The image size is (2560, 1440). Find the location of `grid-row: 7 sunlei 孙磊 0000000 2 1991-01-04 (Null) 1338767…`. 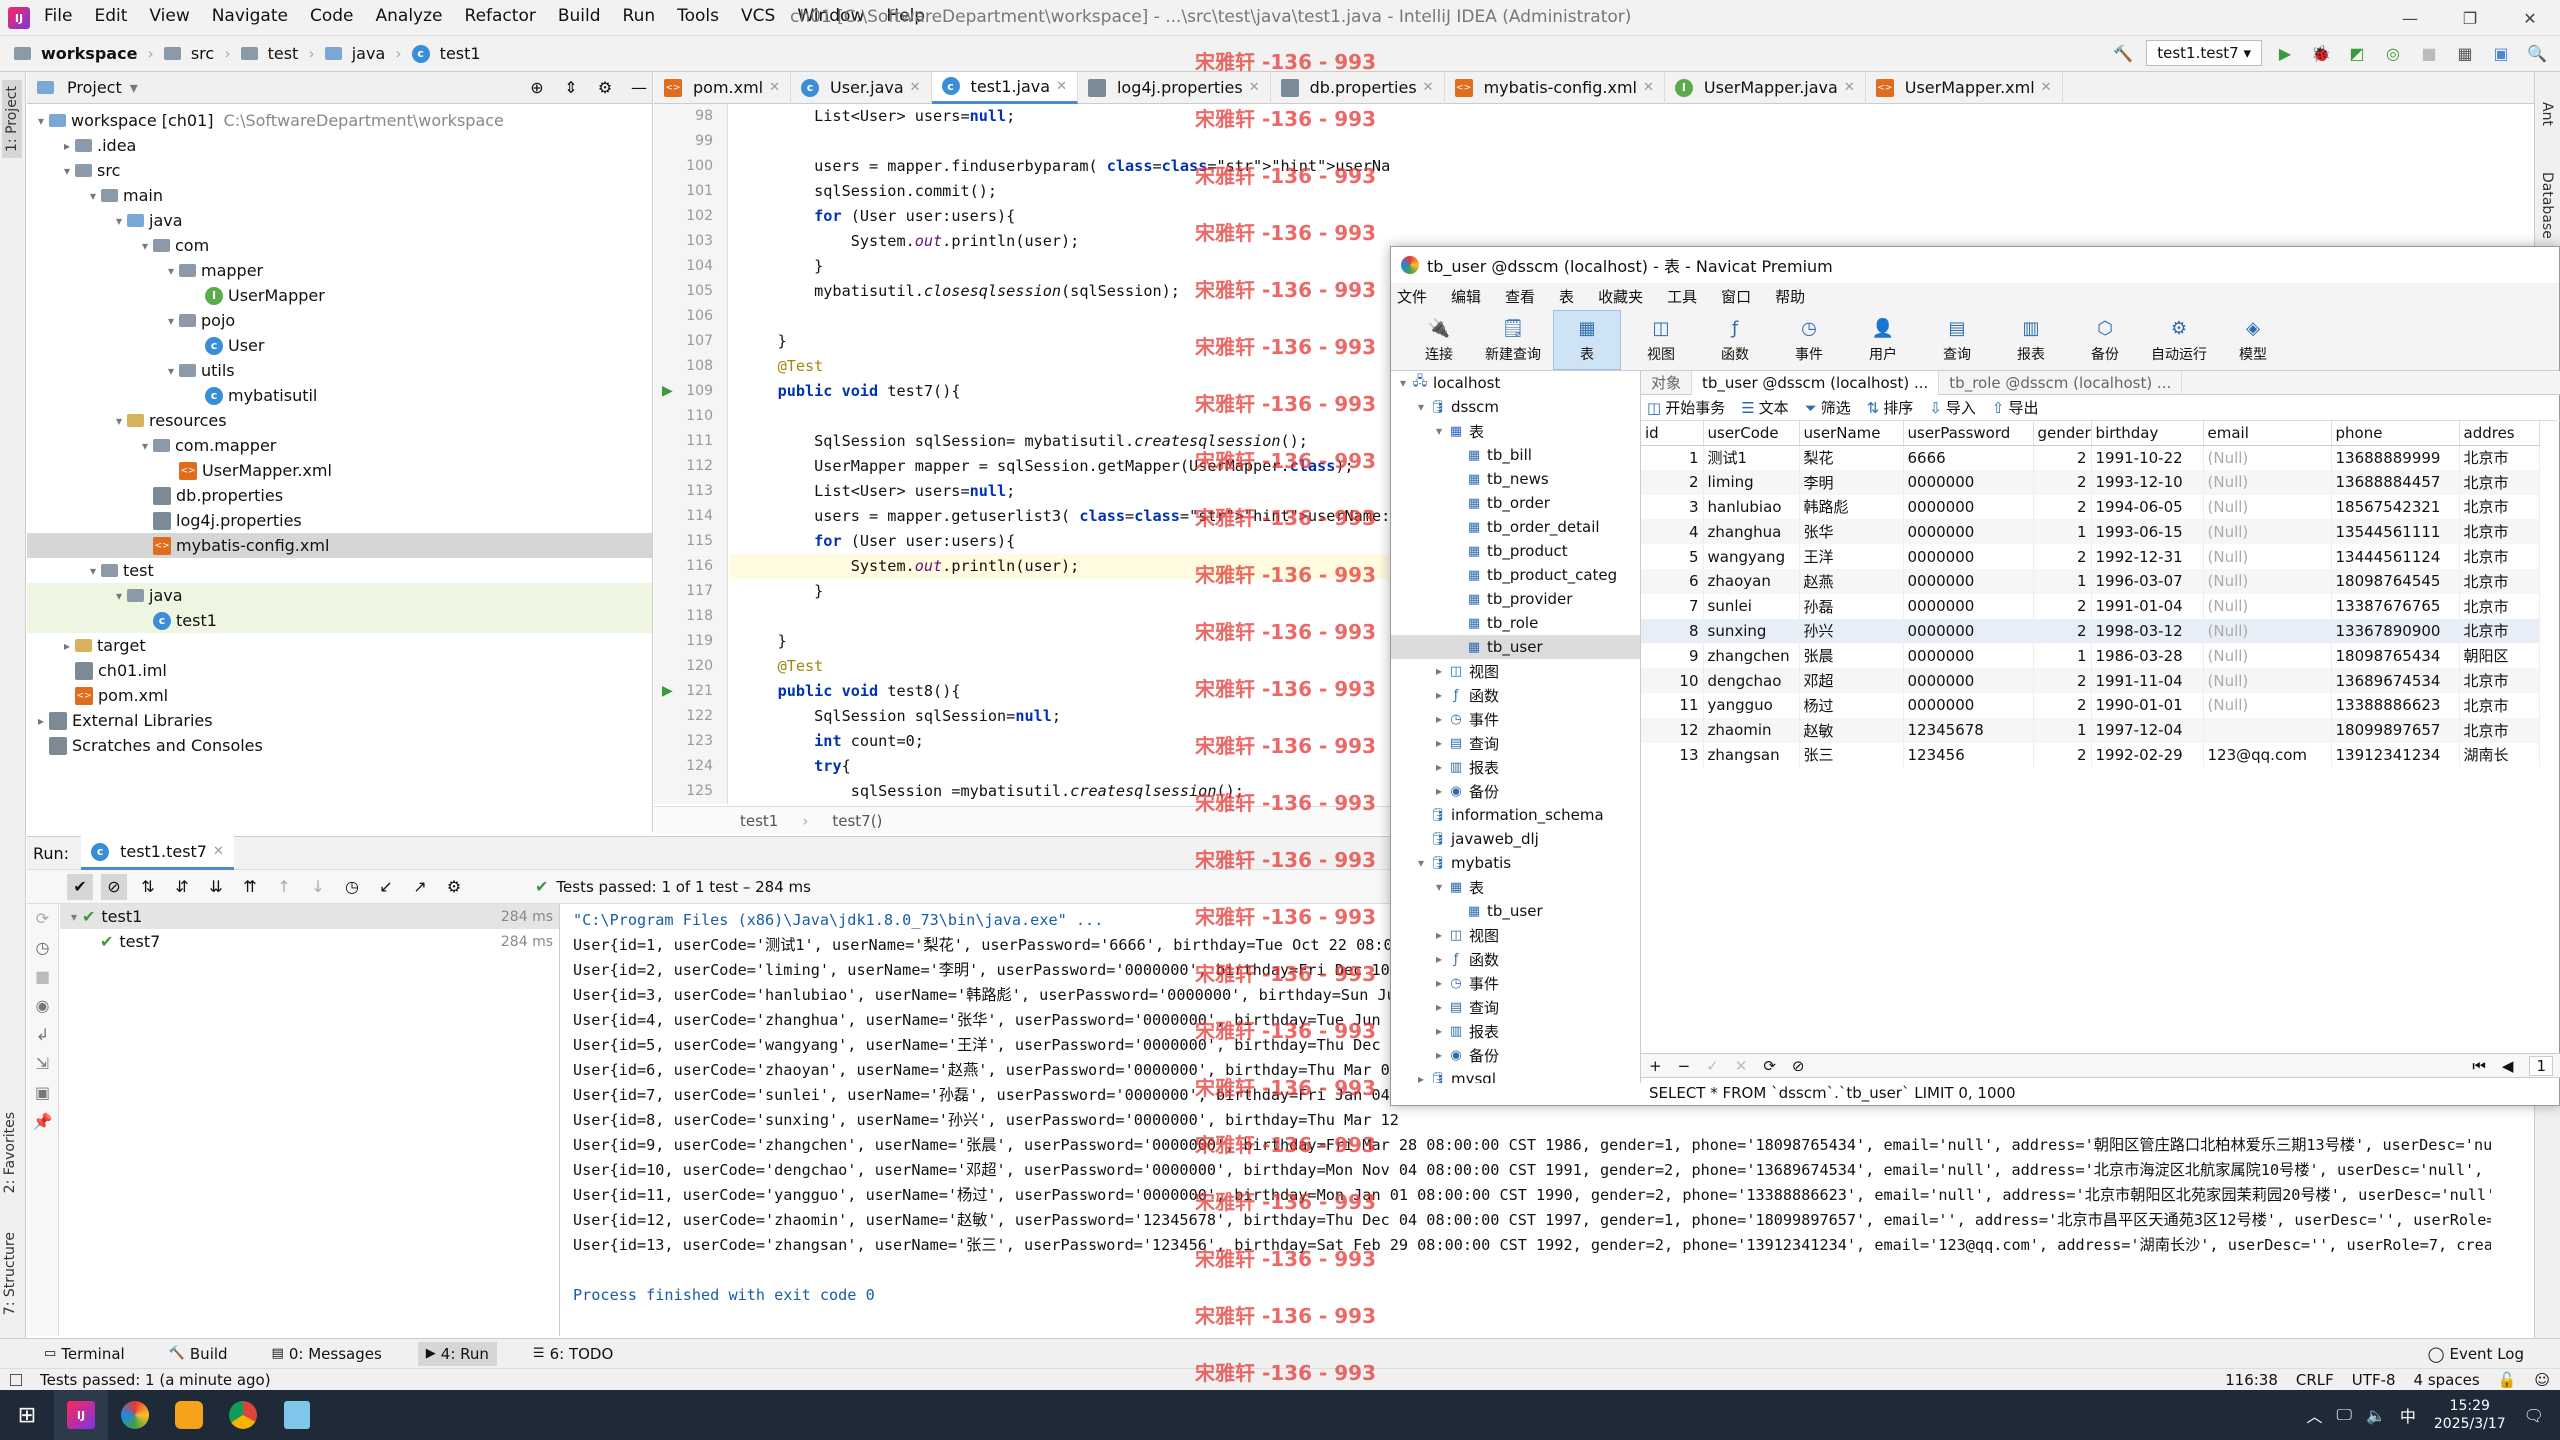

grid-row: 7 sunlei 孙磊 0000000 2 1991-01-04 (Null) 1338767… is located at coordinates (2090, 606).